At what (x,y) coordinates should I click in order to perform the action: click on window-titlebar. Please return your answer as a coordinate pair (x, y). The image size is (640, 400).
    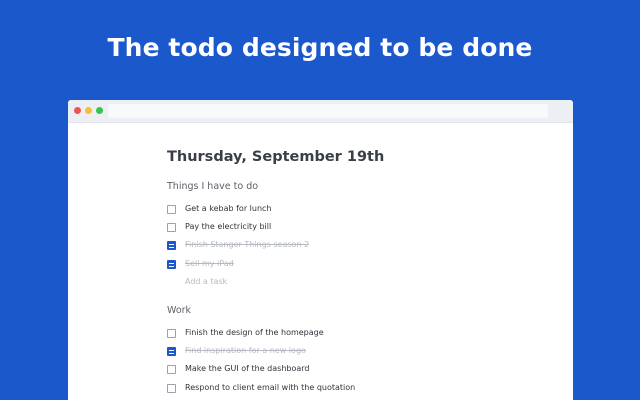
    Looking at the image, I should click on (320, 111).